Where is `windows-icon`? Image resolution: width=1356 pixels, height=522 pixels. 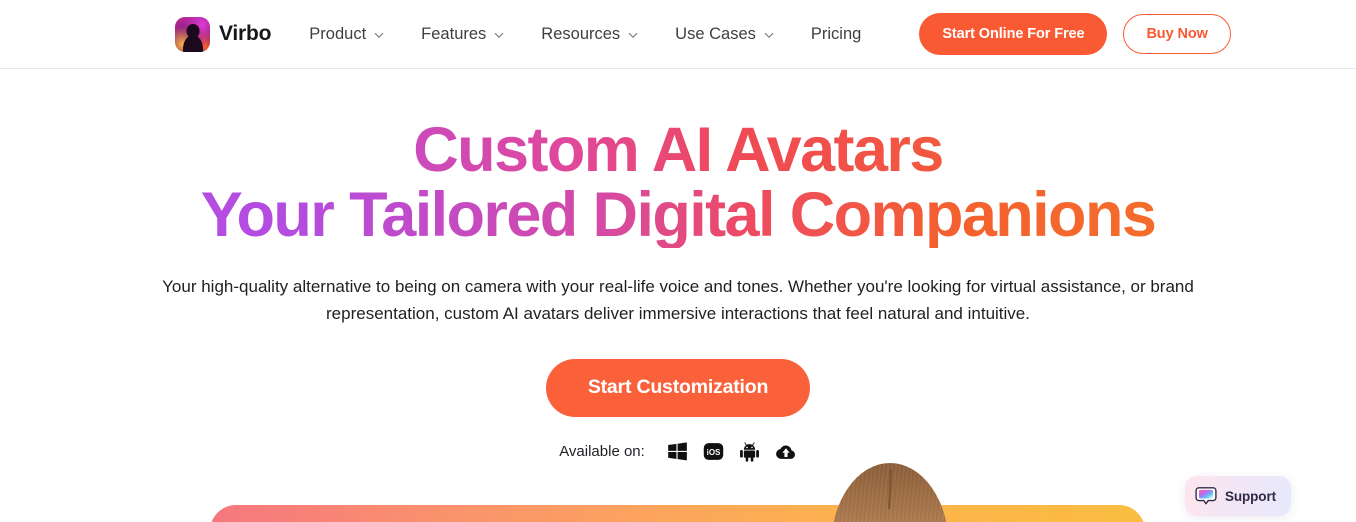
windows-icon is located at coordinates (678, 452).